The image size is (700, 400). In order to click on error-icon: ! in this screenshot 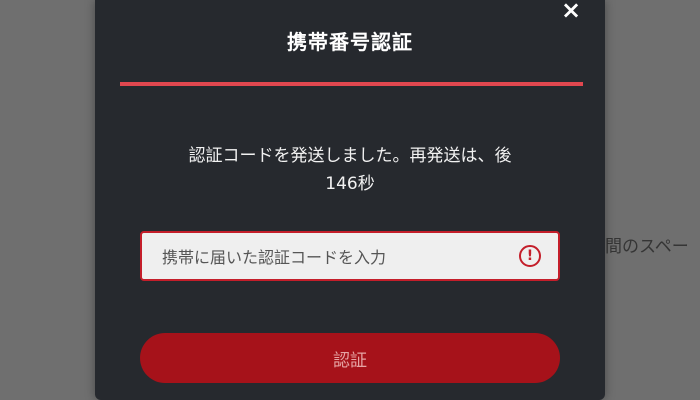, I will do `click(530, 256)`.